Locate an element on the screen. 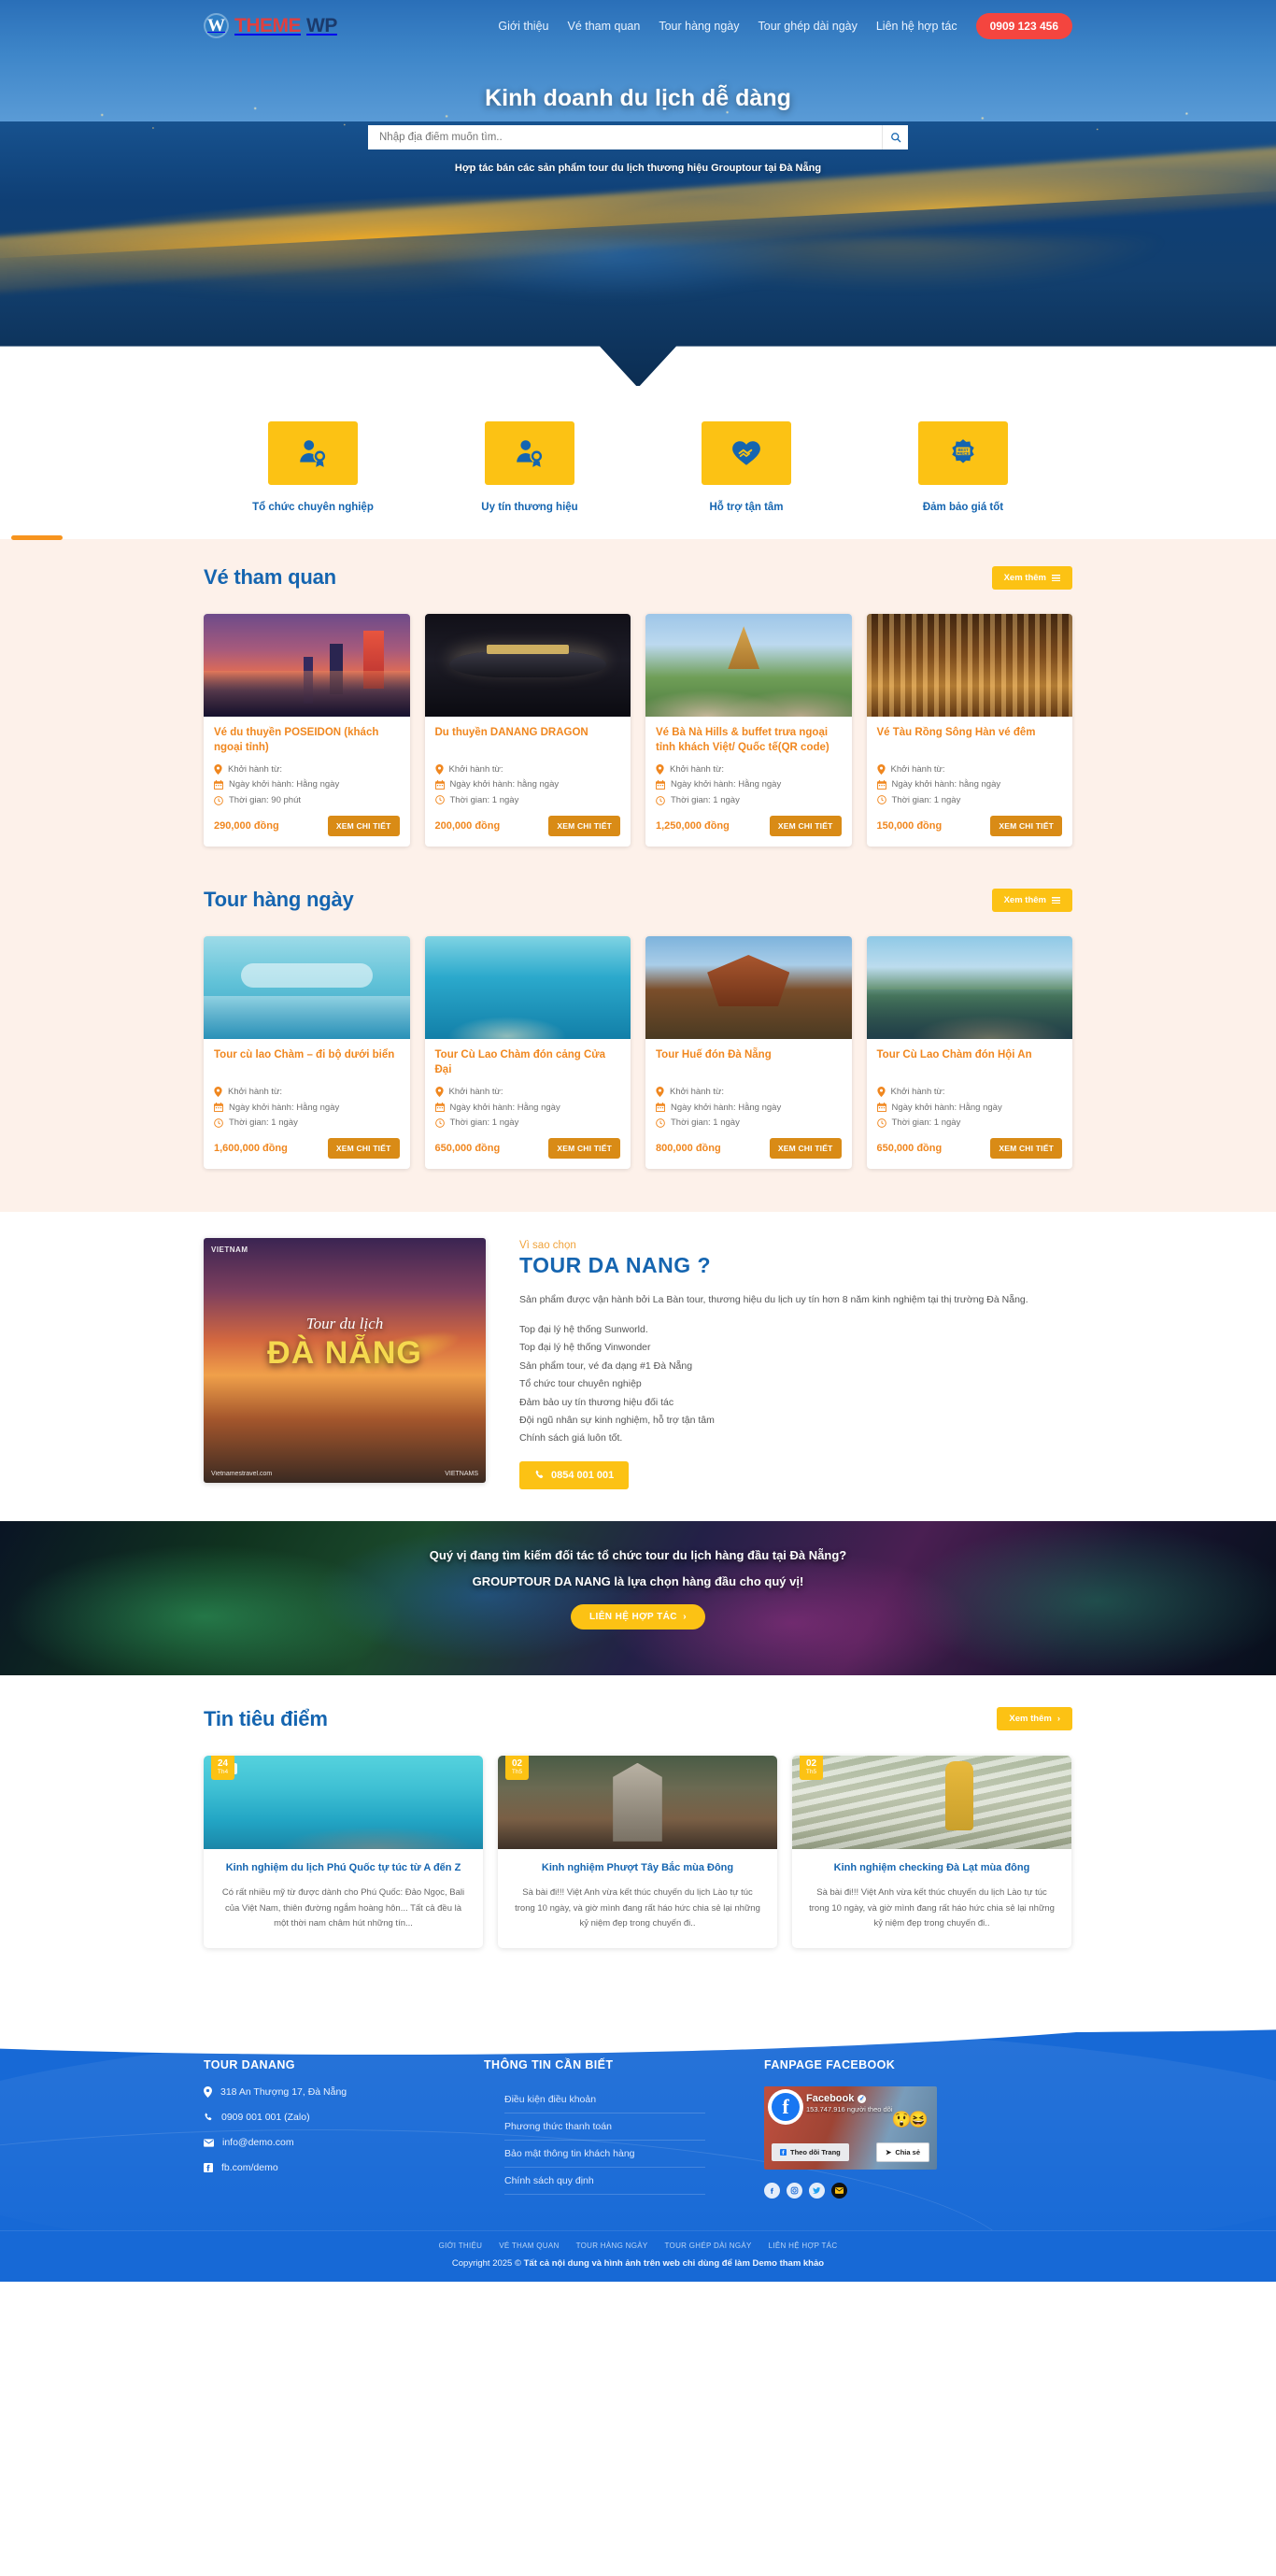 The image size is (1276, 2576). site-logo: W THEME WP is located at coordinates (270, 26).